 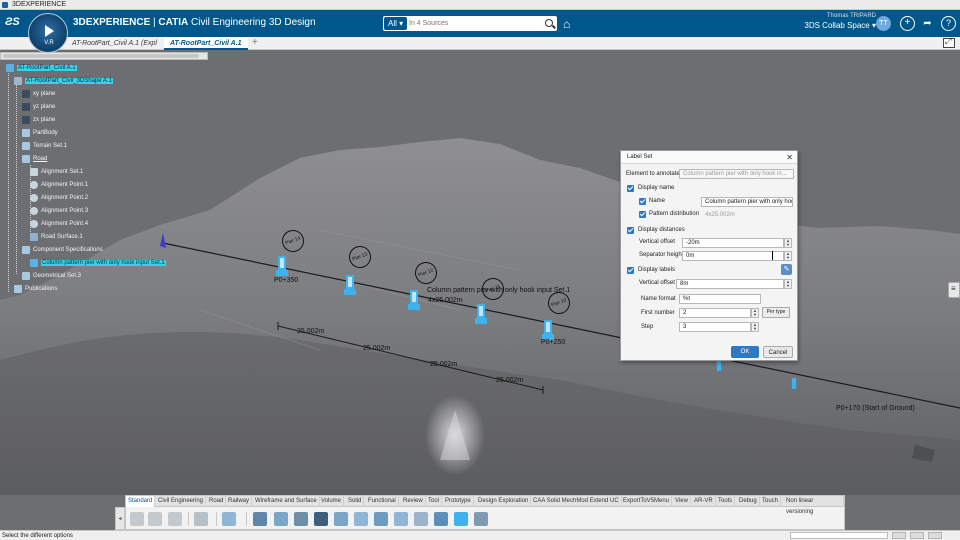 I want to click on ds-logo-icon: ƧS, so click(x=12, y=22).